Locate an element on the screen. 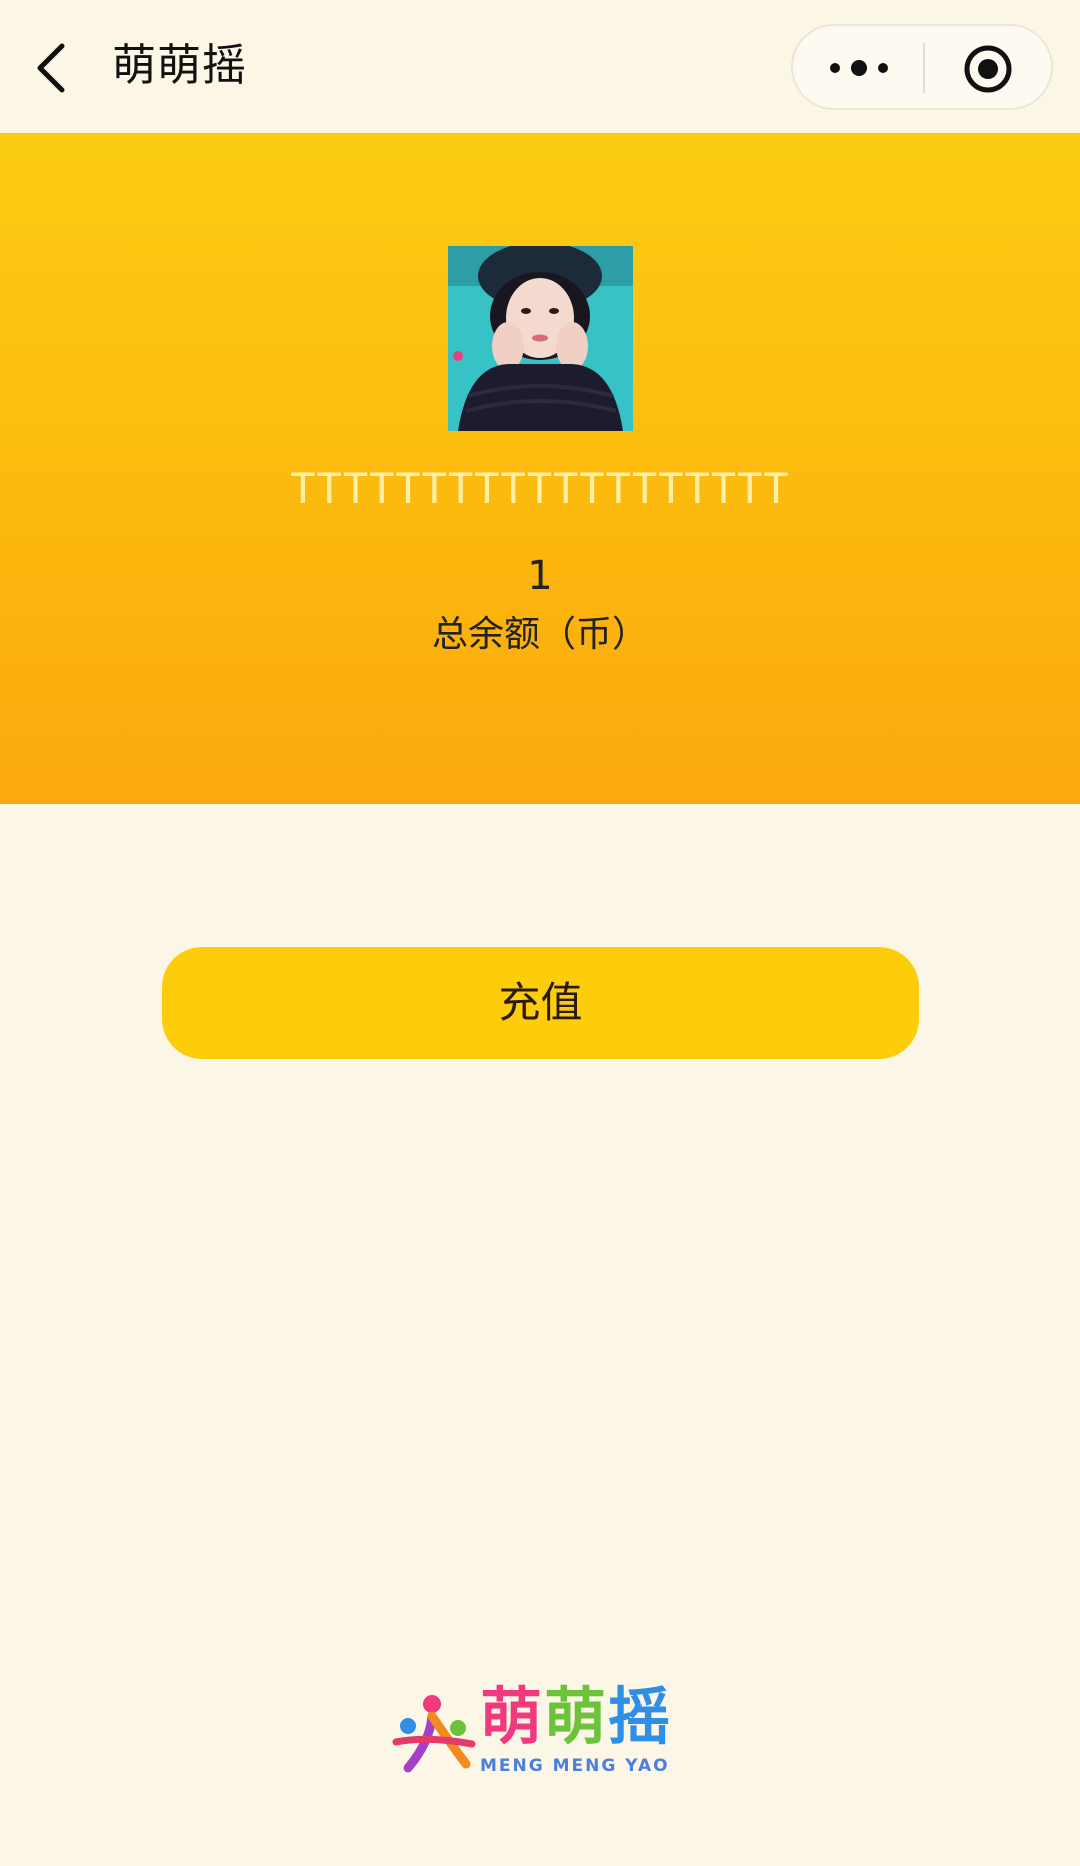  more-dots-icon is located at coordinates (859, 68).